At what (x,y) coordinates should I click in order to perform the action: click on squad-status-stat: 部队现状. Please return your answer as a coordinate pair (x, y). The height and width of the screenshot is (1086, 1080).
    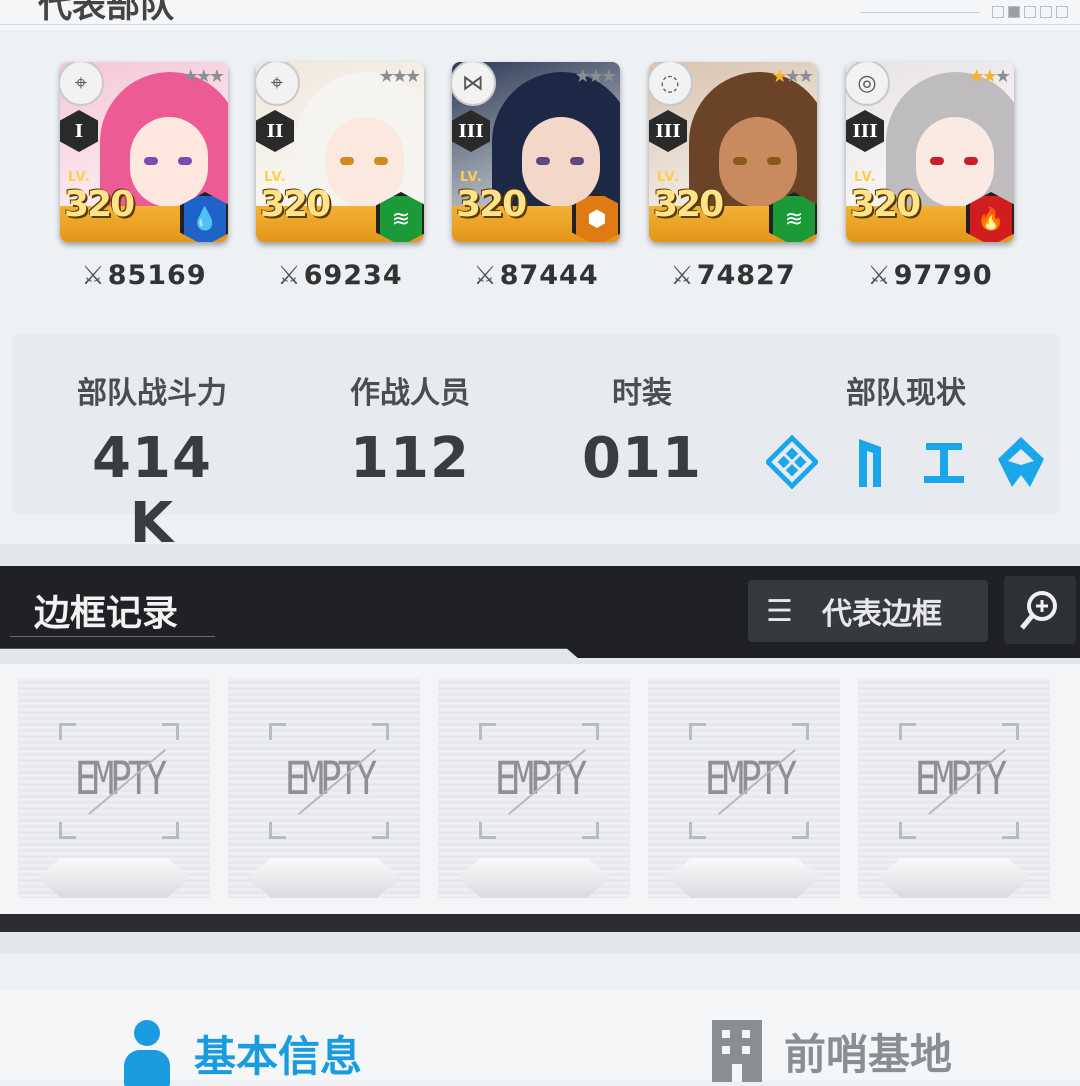
    Looking at the image, I should click on (906, 428).